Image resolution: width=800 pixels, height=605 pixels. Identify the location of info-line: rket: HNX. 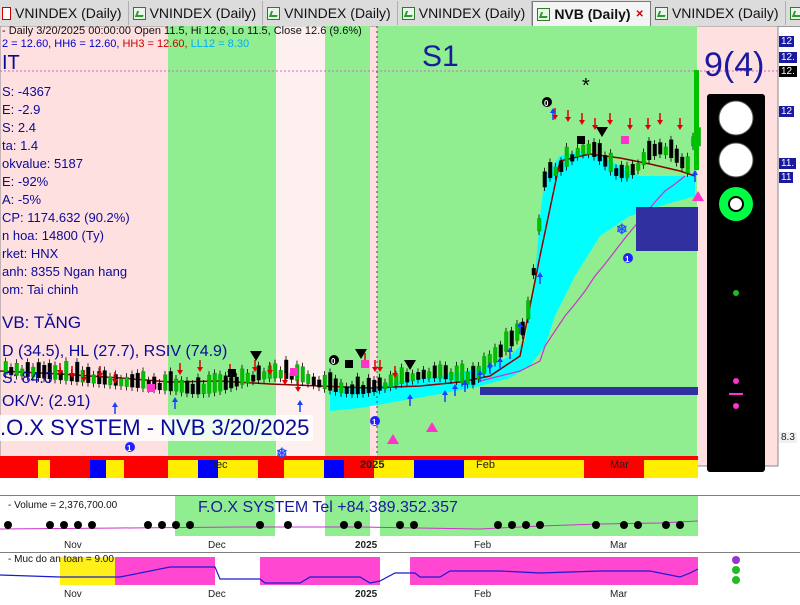
(30, 253).